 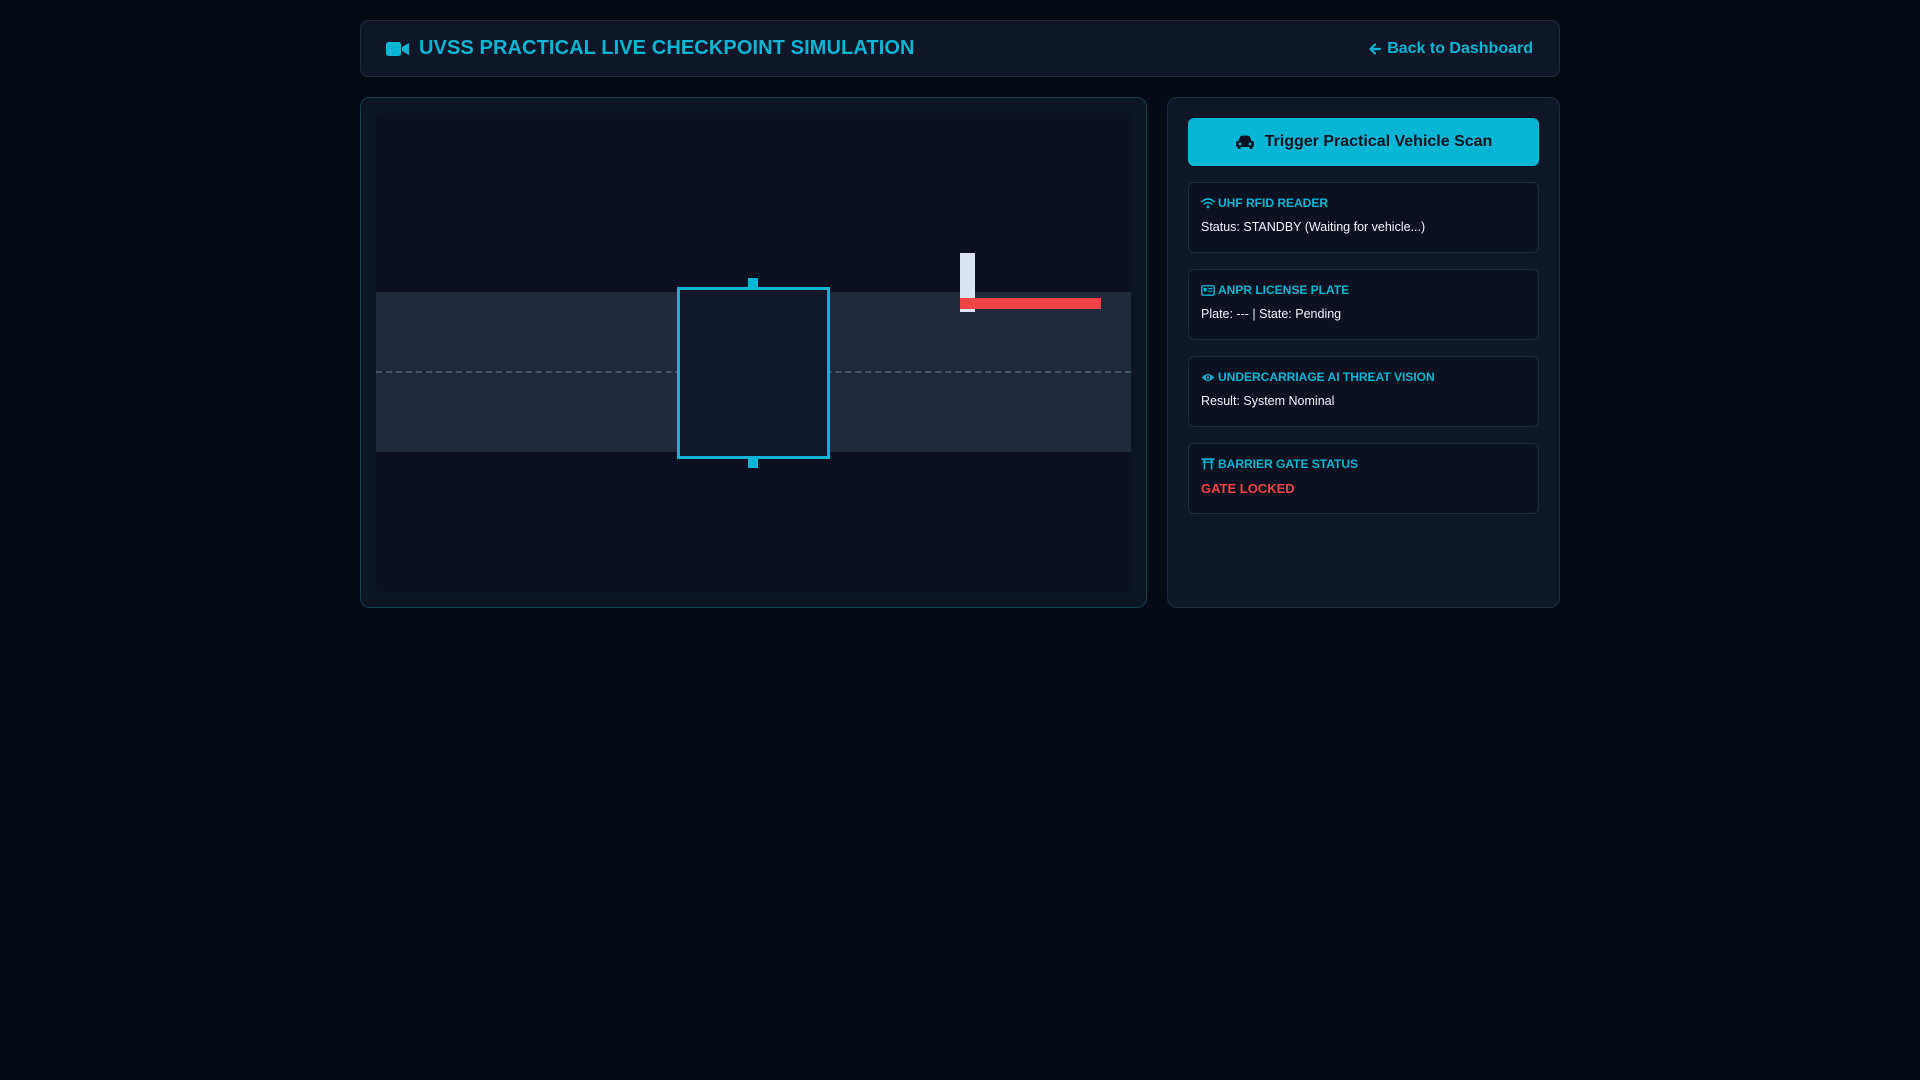 I want to click on uvss-scanner-bay, so click(x=753, y=373).